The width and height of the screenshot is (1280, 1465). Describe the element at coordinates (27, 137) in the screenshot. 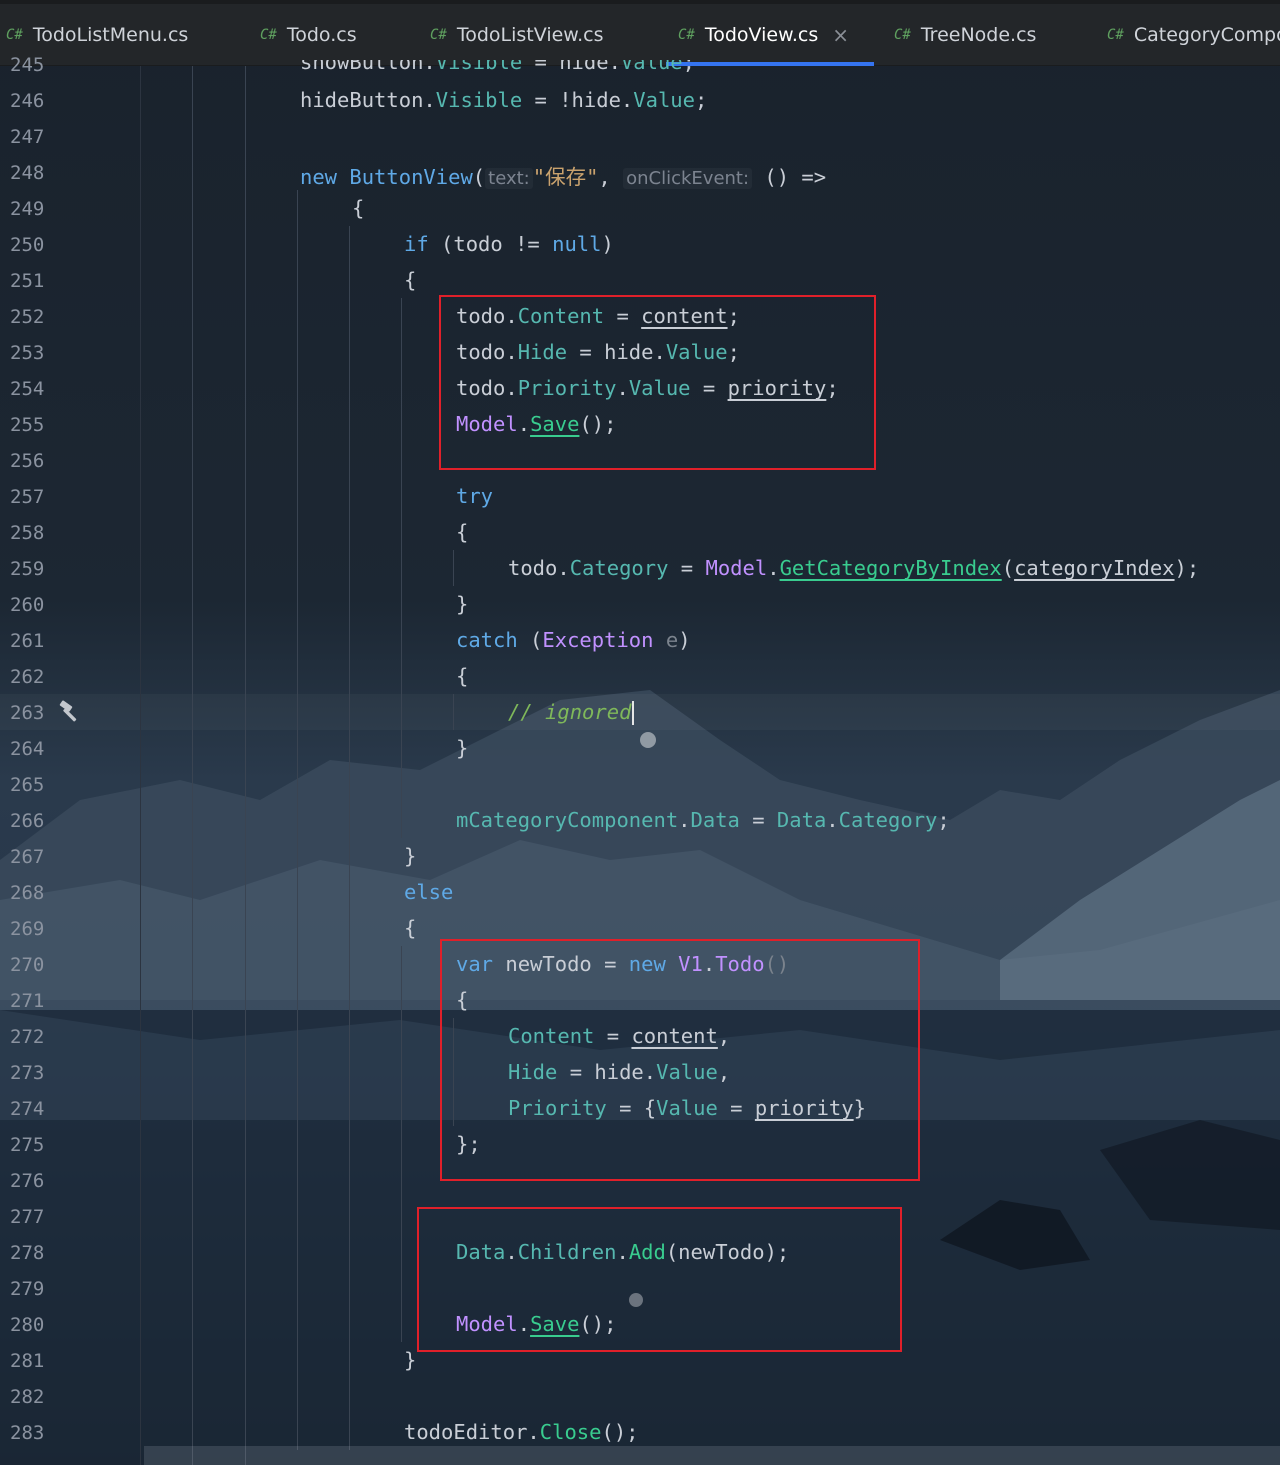

I see `line-number: 247` at that location.